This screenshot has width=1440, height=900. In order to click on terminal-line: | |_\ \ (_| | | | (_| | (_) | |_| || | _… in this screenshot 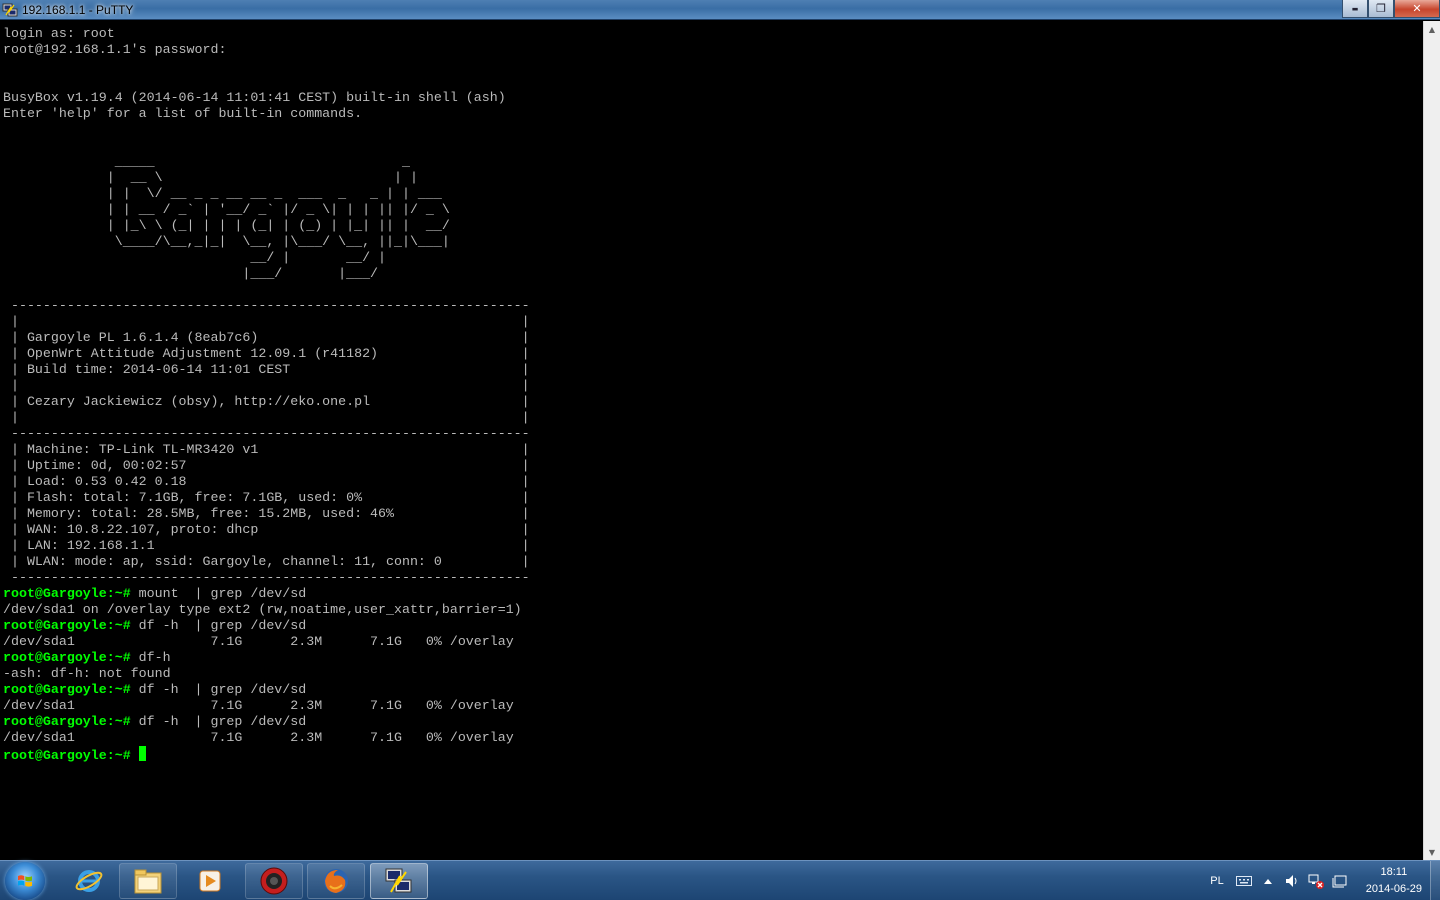, I will do `click(266, 226)`.